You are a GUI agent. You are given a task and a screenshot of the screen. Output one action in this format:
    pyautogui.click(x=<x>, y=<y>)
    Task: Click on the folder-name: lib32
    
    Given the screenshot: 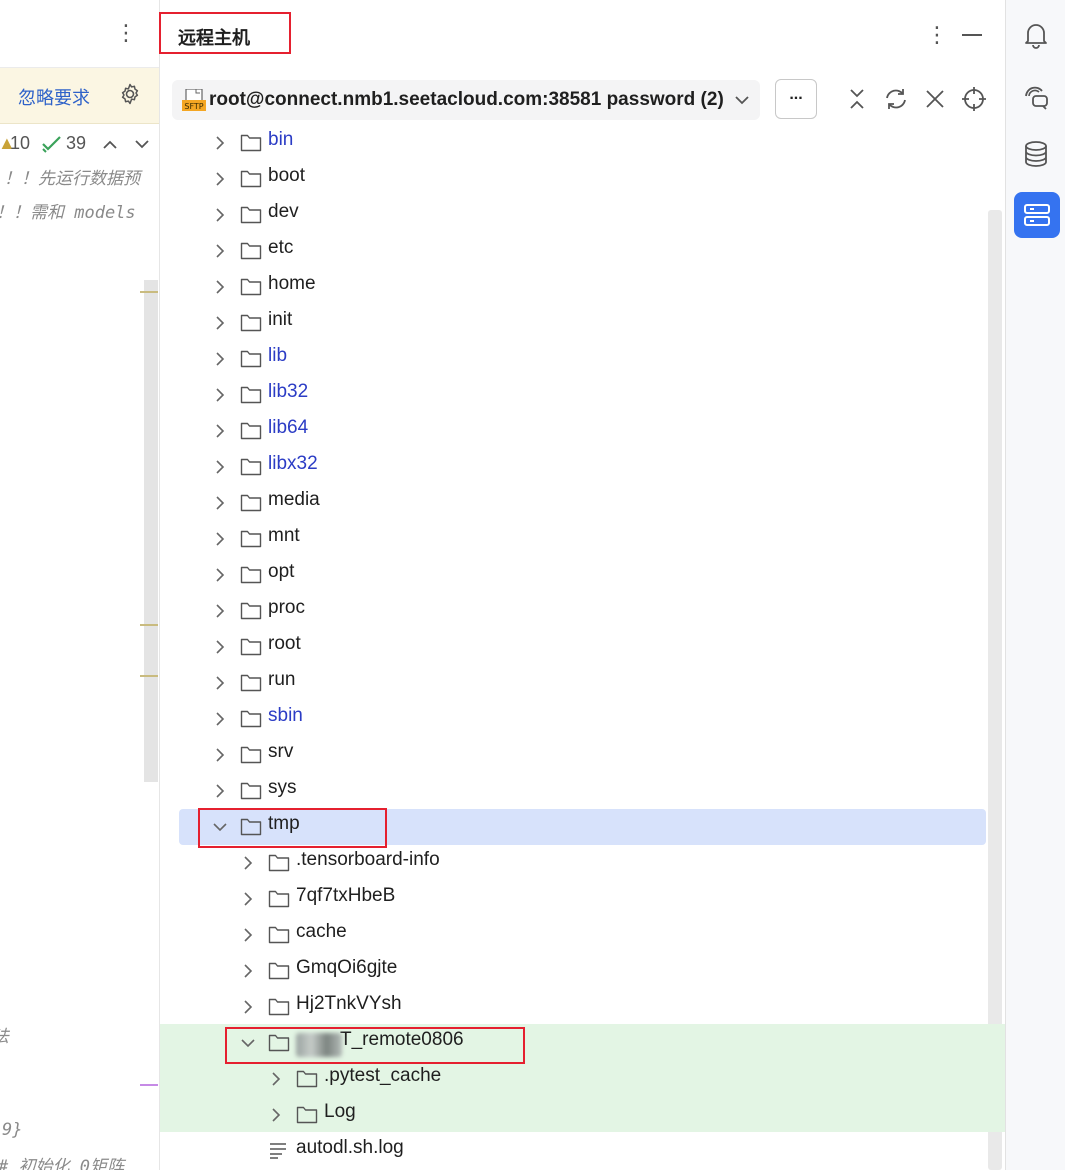 What is the action you would take?
    pyautogui.click(x=288, y=391)
    